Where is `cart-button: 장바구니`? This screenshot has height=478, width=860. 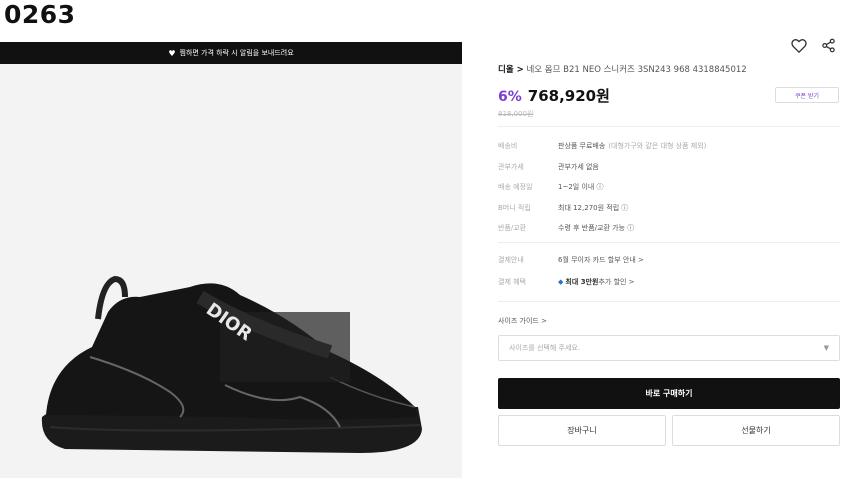
cart-button: 장바구니 is located at coordinates (582, 430).